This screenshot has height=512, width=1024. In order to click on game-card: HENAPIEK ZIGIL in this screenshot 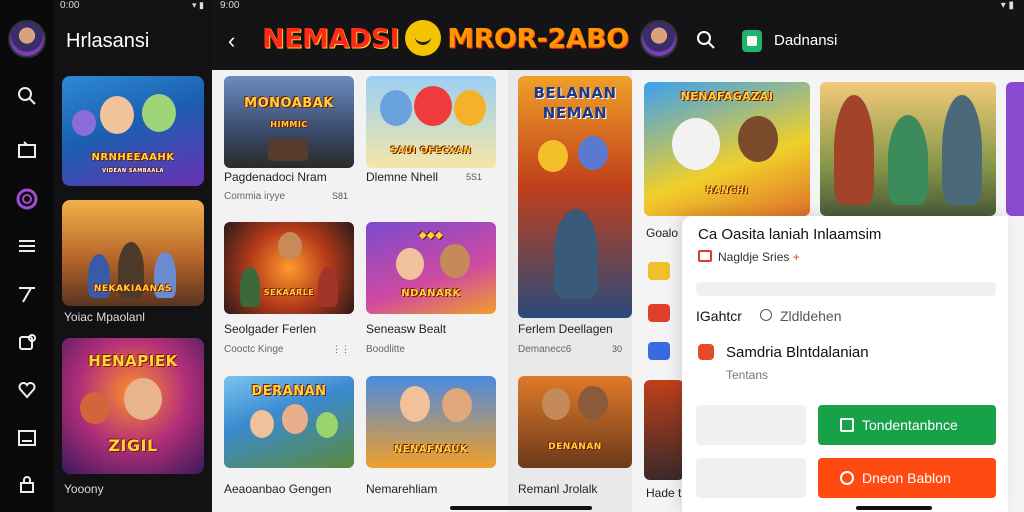, I will do `click(133, 406)`.